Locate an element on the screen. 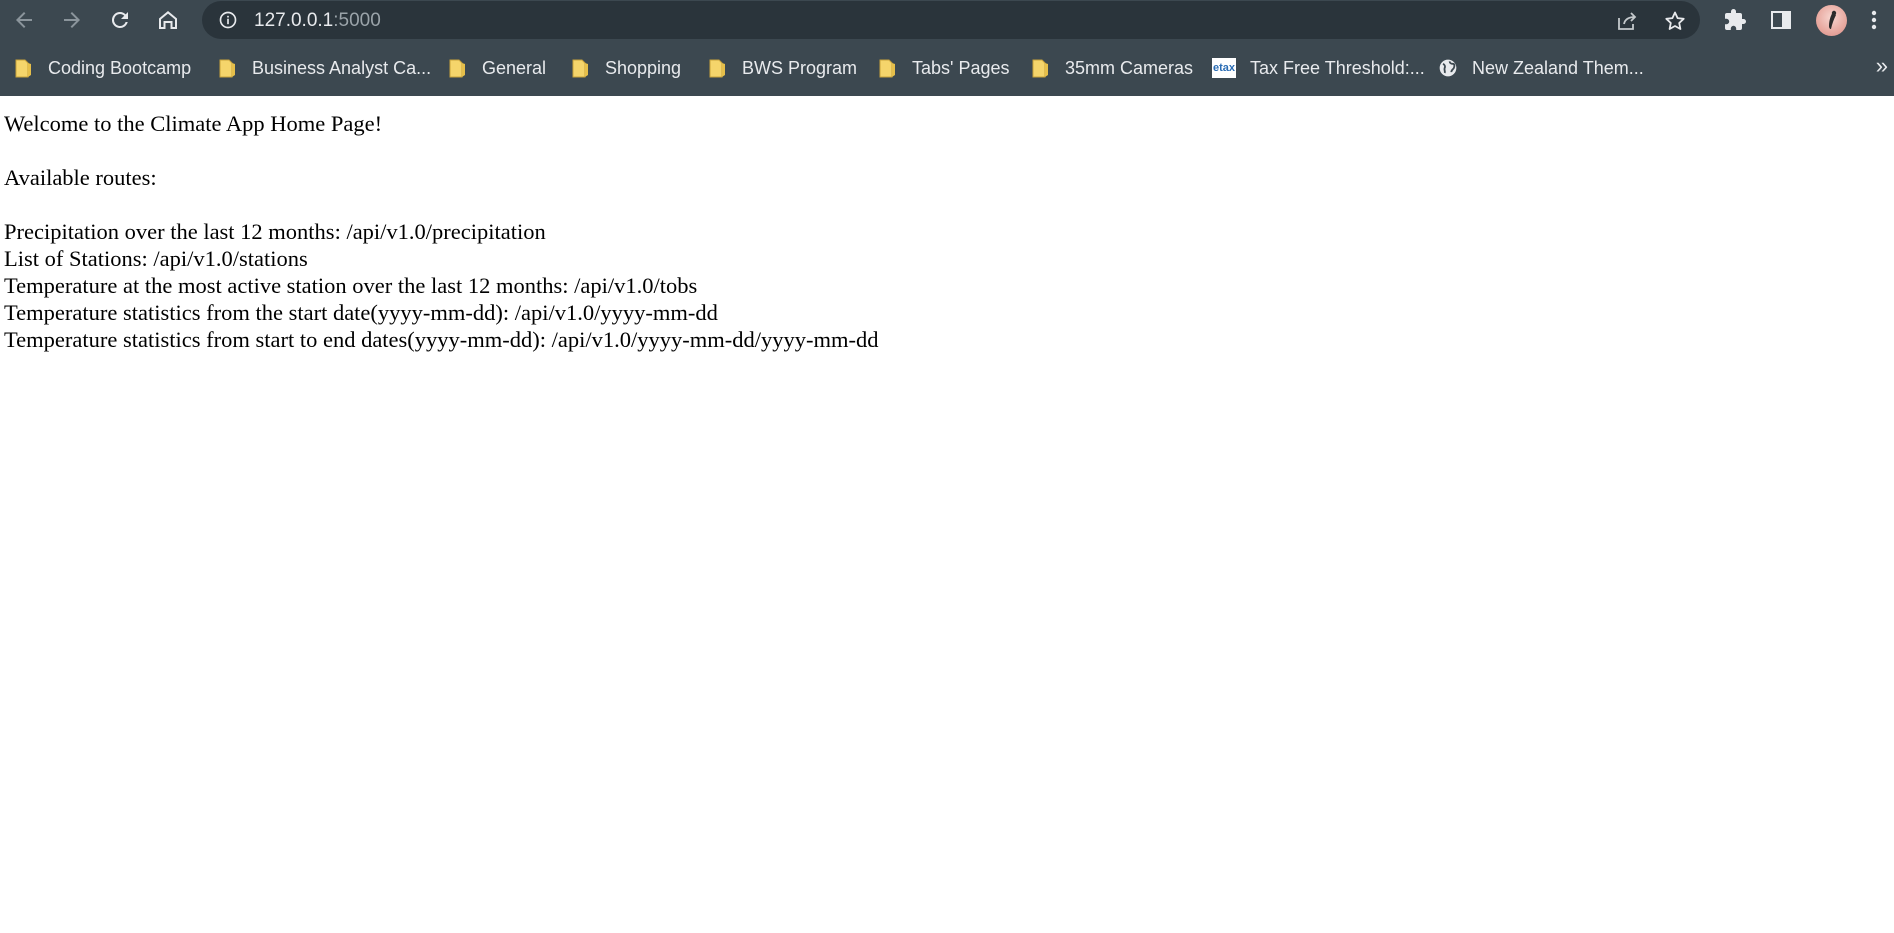 The height and width of the screenshot is (933, 1894). kebab-menu-icon is located at coordinates (1874, 20).